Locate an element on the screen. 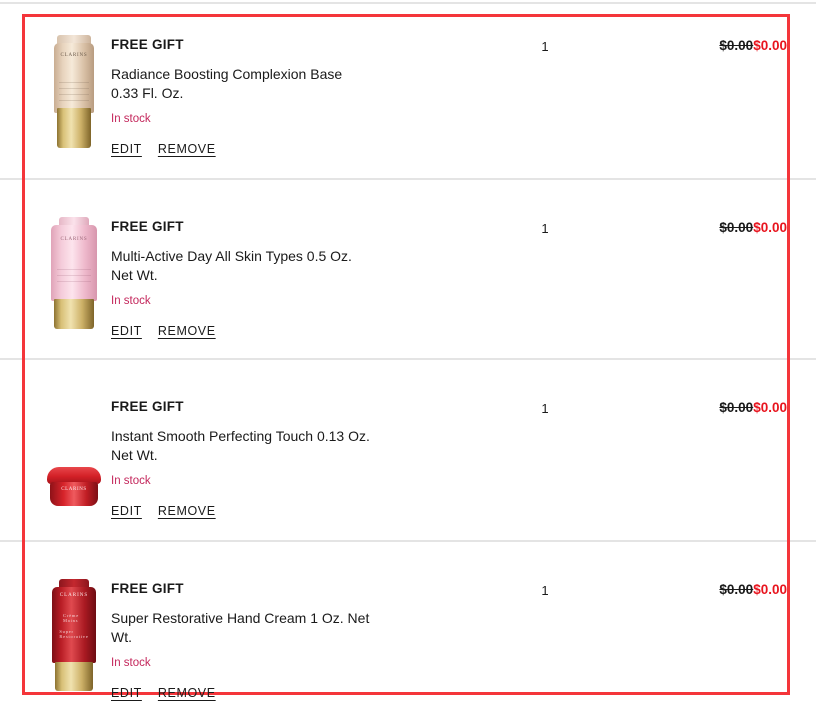 The width and height of the screenshot is (816, 717). product-thumbnail-radiance-boosting-complexion-base: CLARINS is located at coordinates (74, 91).